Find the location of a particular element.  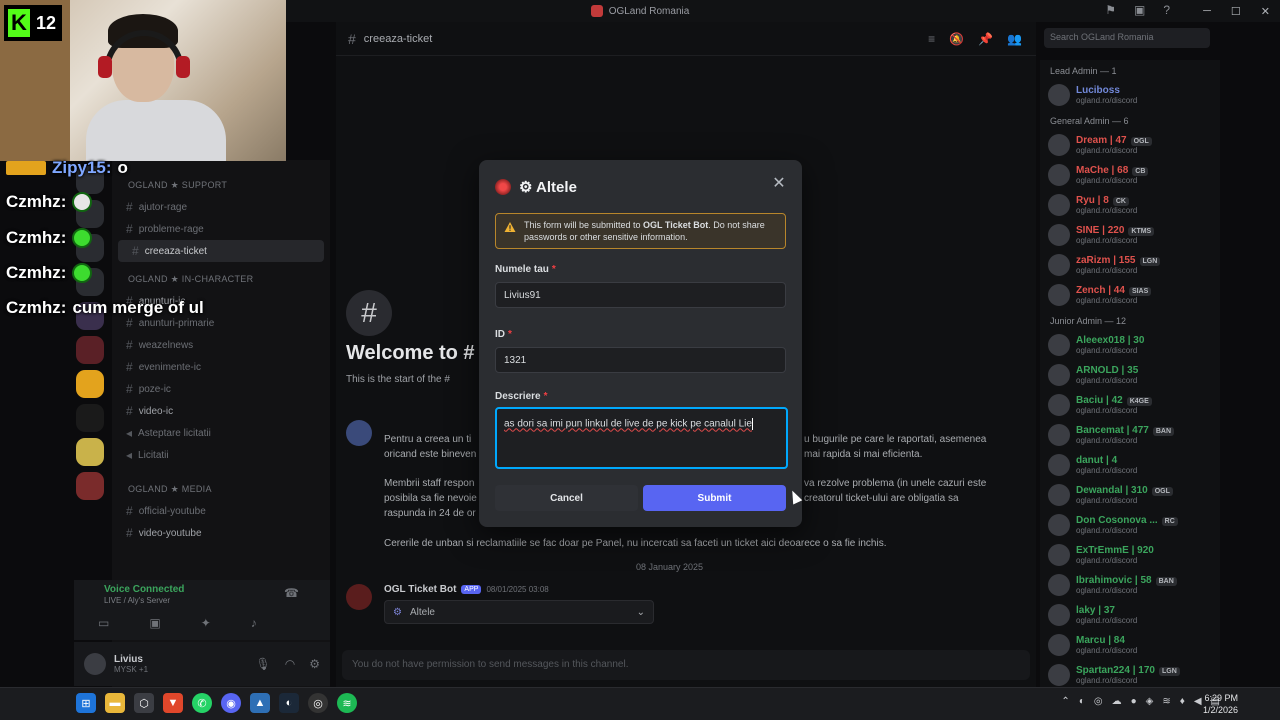

member-tag-badge: BAN is located at coordinates (1166, 581).